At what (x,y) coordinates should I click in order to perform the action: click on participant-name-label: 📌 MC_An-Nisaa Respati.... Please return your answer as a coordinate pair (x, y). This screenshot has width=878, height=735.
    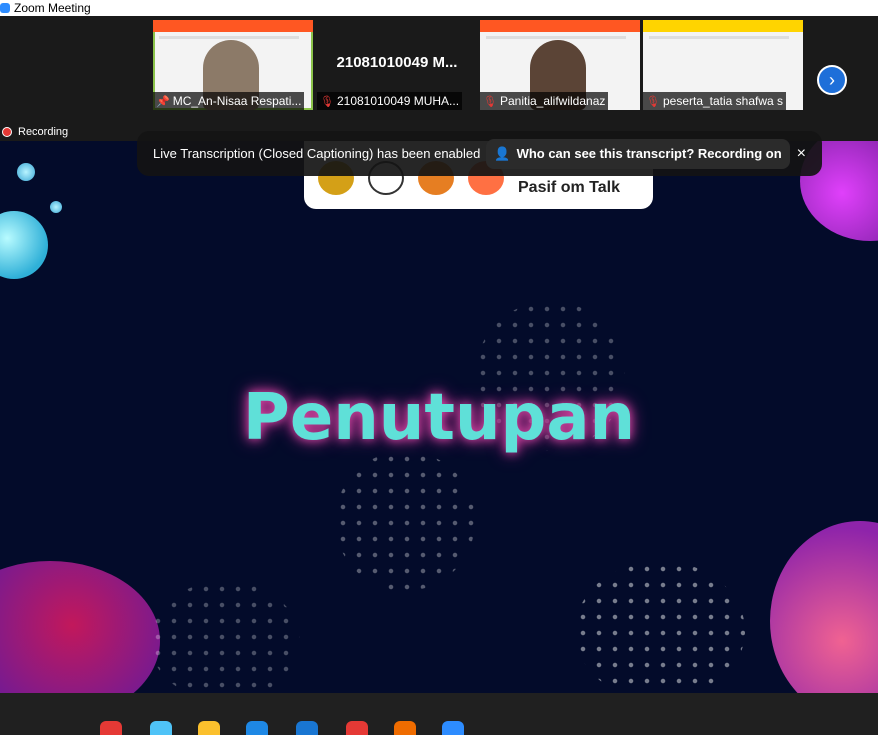
    Looking at the image, I should click on (229, 101).